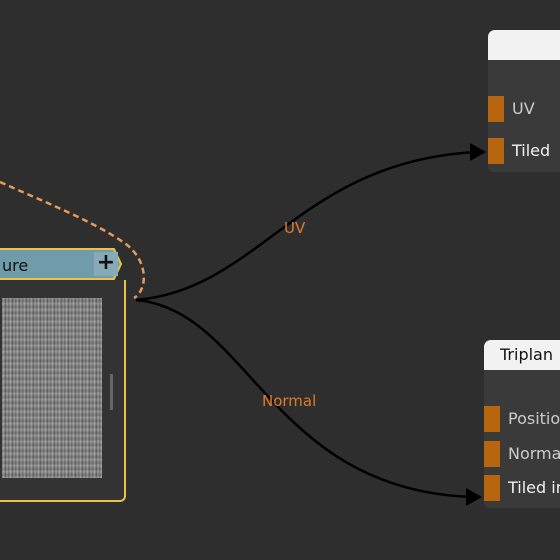 The width and height of the screenshot is (560, 560). What do you see at coordinates (534, 418) in the screenshot?
I see `port-position-label: Positio` at bounding box center [534, 418].